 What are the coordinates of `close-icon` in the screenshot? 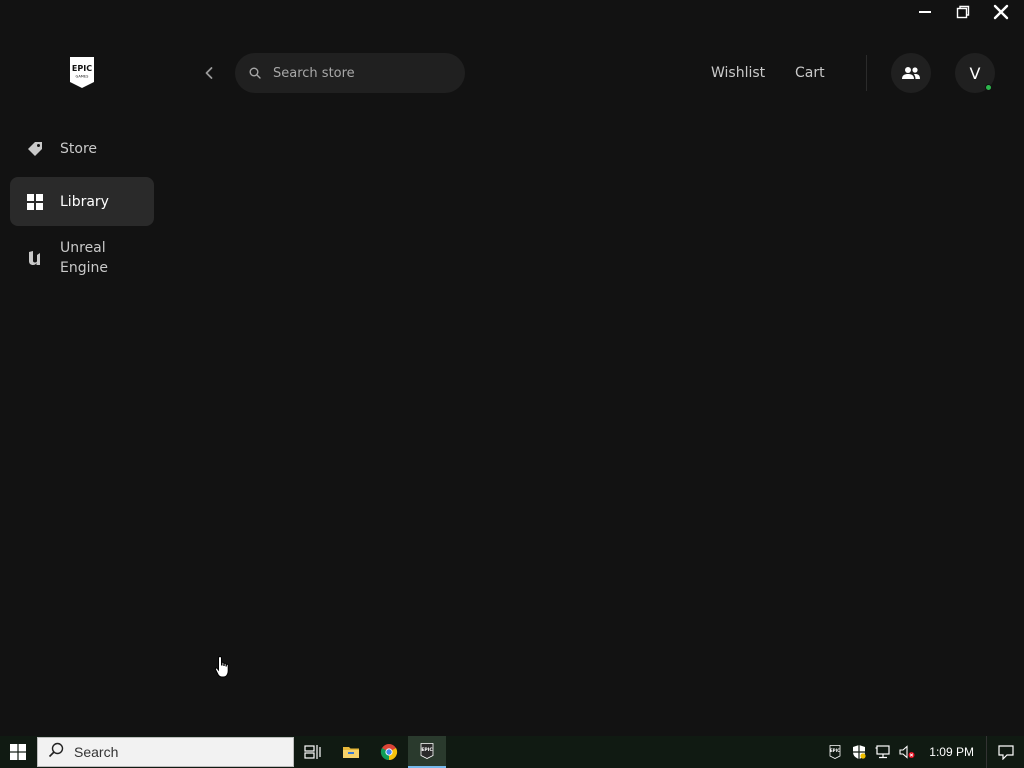 It's located at (1001, 12).